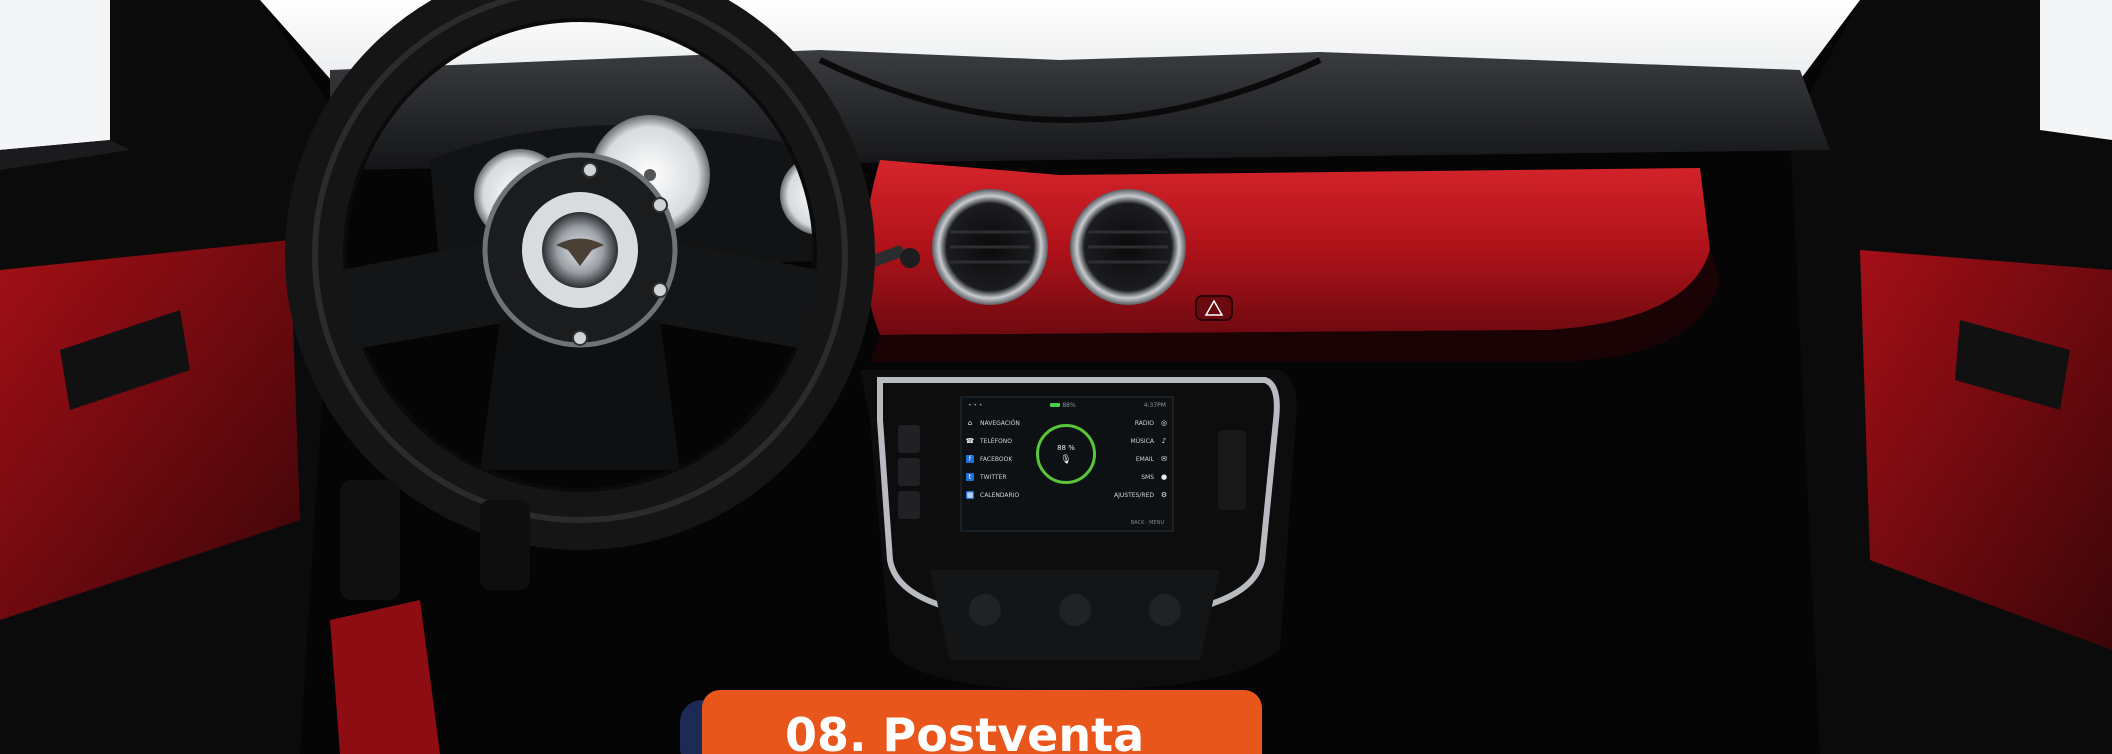 The image size is (2112, 754). I want to click on menu-item-label: TWITTER, so click(993, 477).